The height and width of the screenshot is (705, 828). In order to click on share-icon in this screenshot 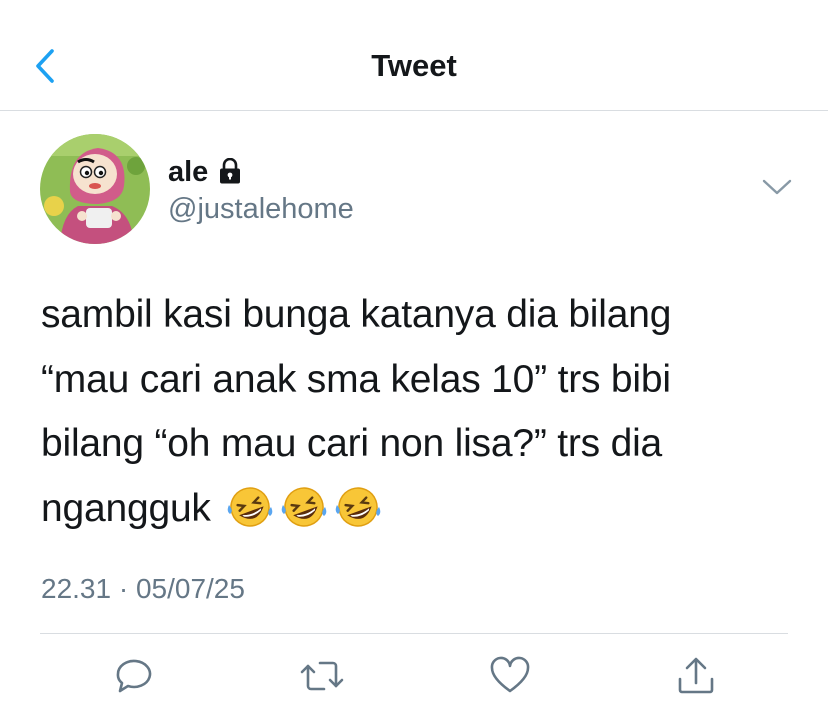, I will do `click(696, 675)`.